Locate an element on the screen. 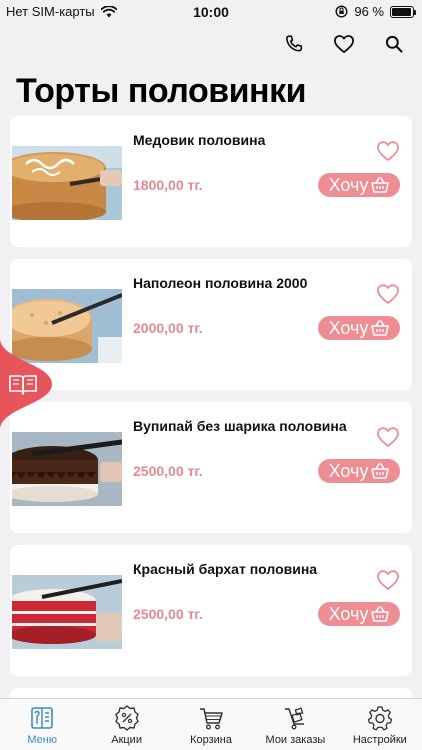 This screenshot has width=422, height=750. battery-icon is located at coordinates (403, 11).